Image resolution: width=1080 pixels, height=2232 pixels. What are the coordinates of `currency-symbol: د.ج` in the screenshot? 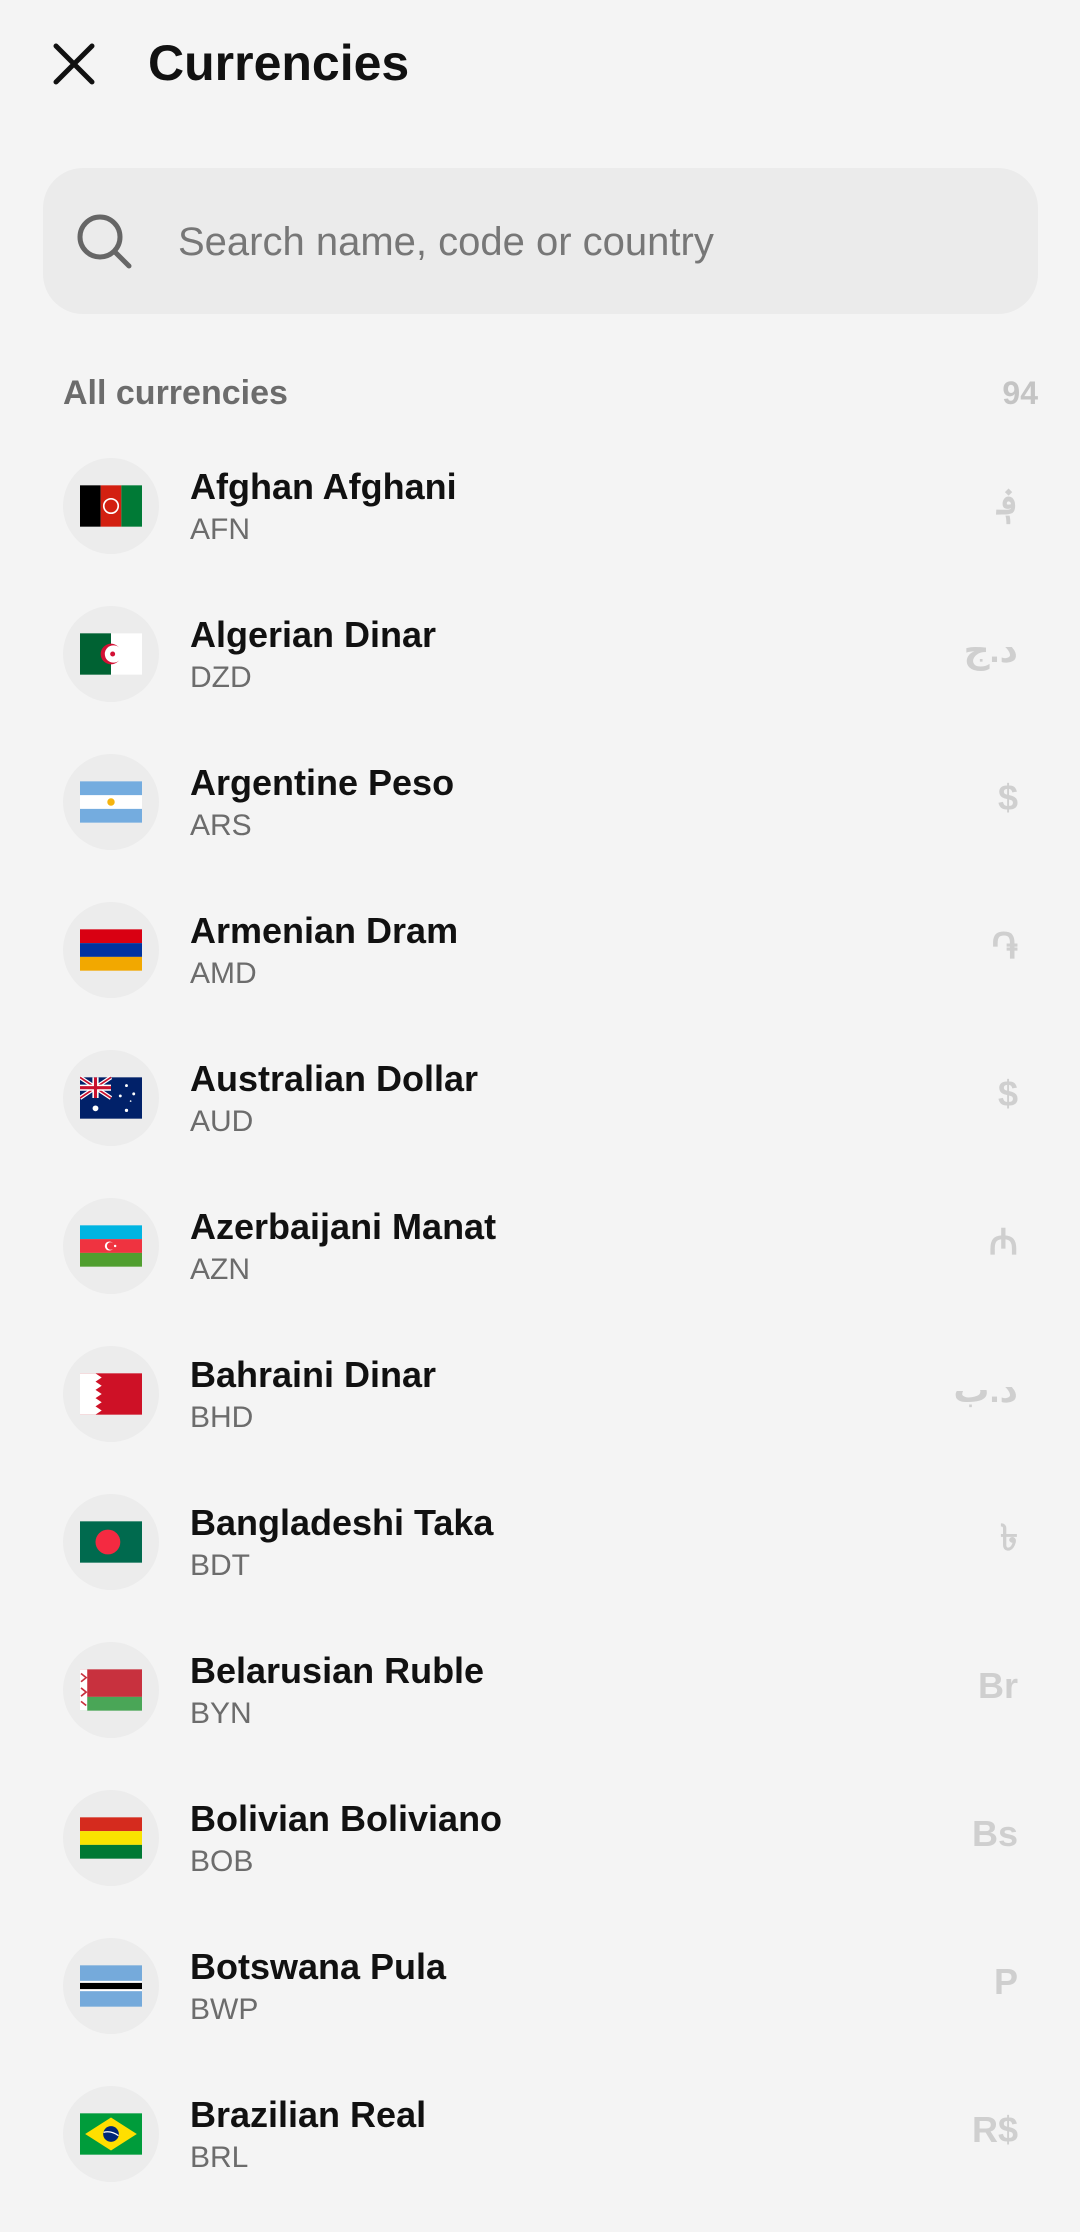 It's located at (990, 649).